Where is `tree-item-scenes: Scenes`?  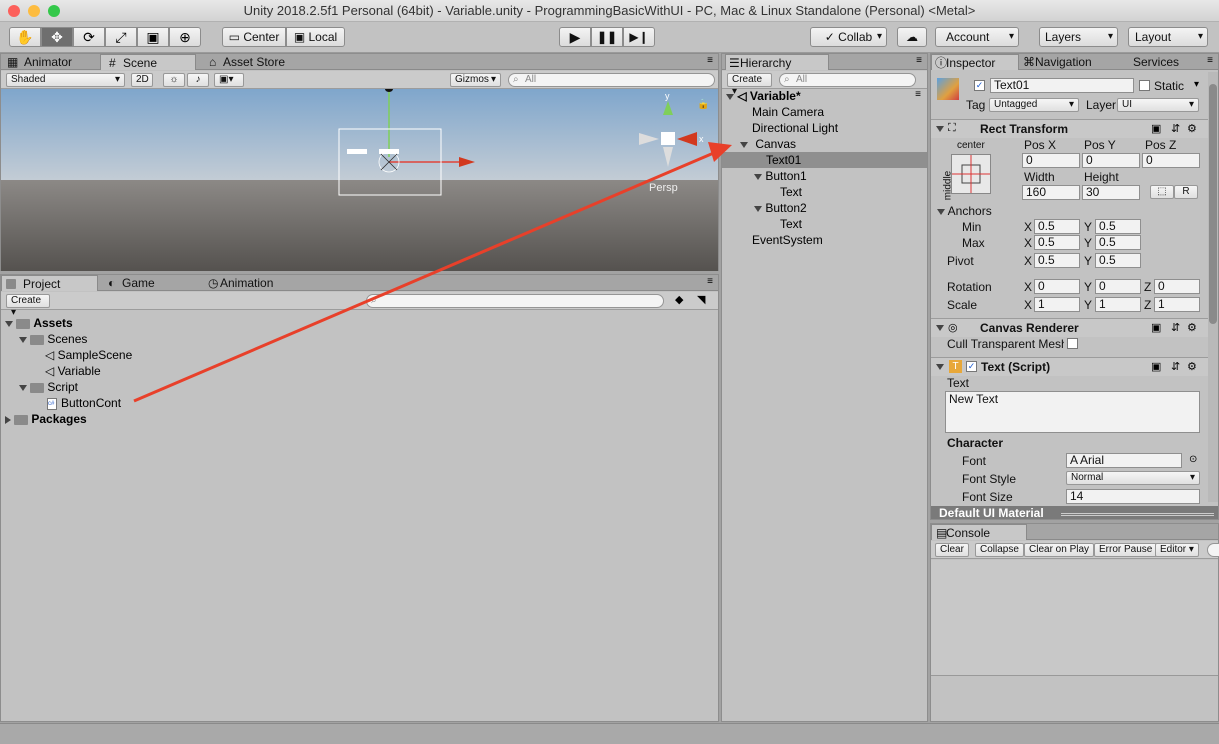
tree-item-scenes: Scenes is located at coordinates (53, 339).